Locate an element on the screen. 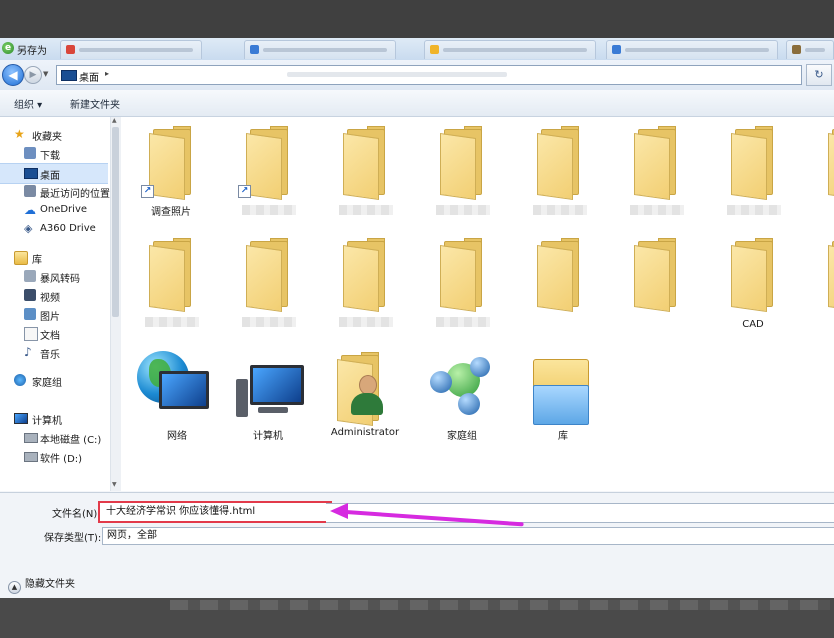  sidebar-item-downloads: 下载 is located at coordinates (54, 153).